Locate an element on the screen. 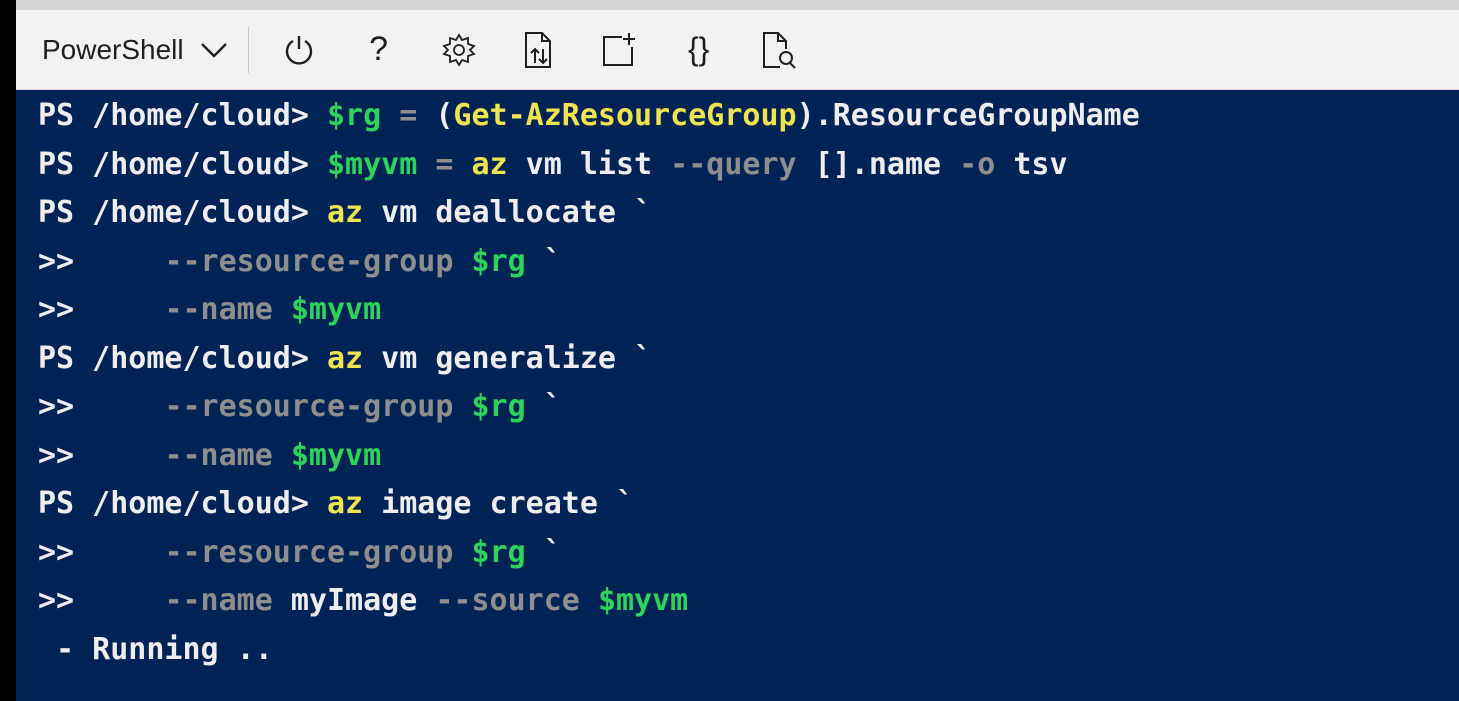 The image size is (1459, 701). terminal-token-param: --source is located at coordinates (507, 600).